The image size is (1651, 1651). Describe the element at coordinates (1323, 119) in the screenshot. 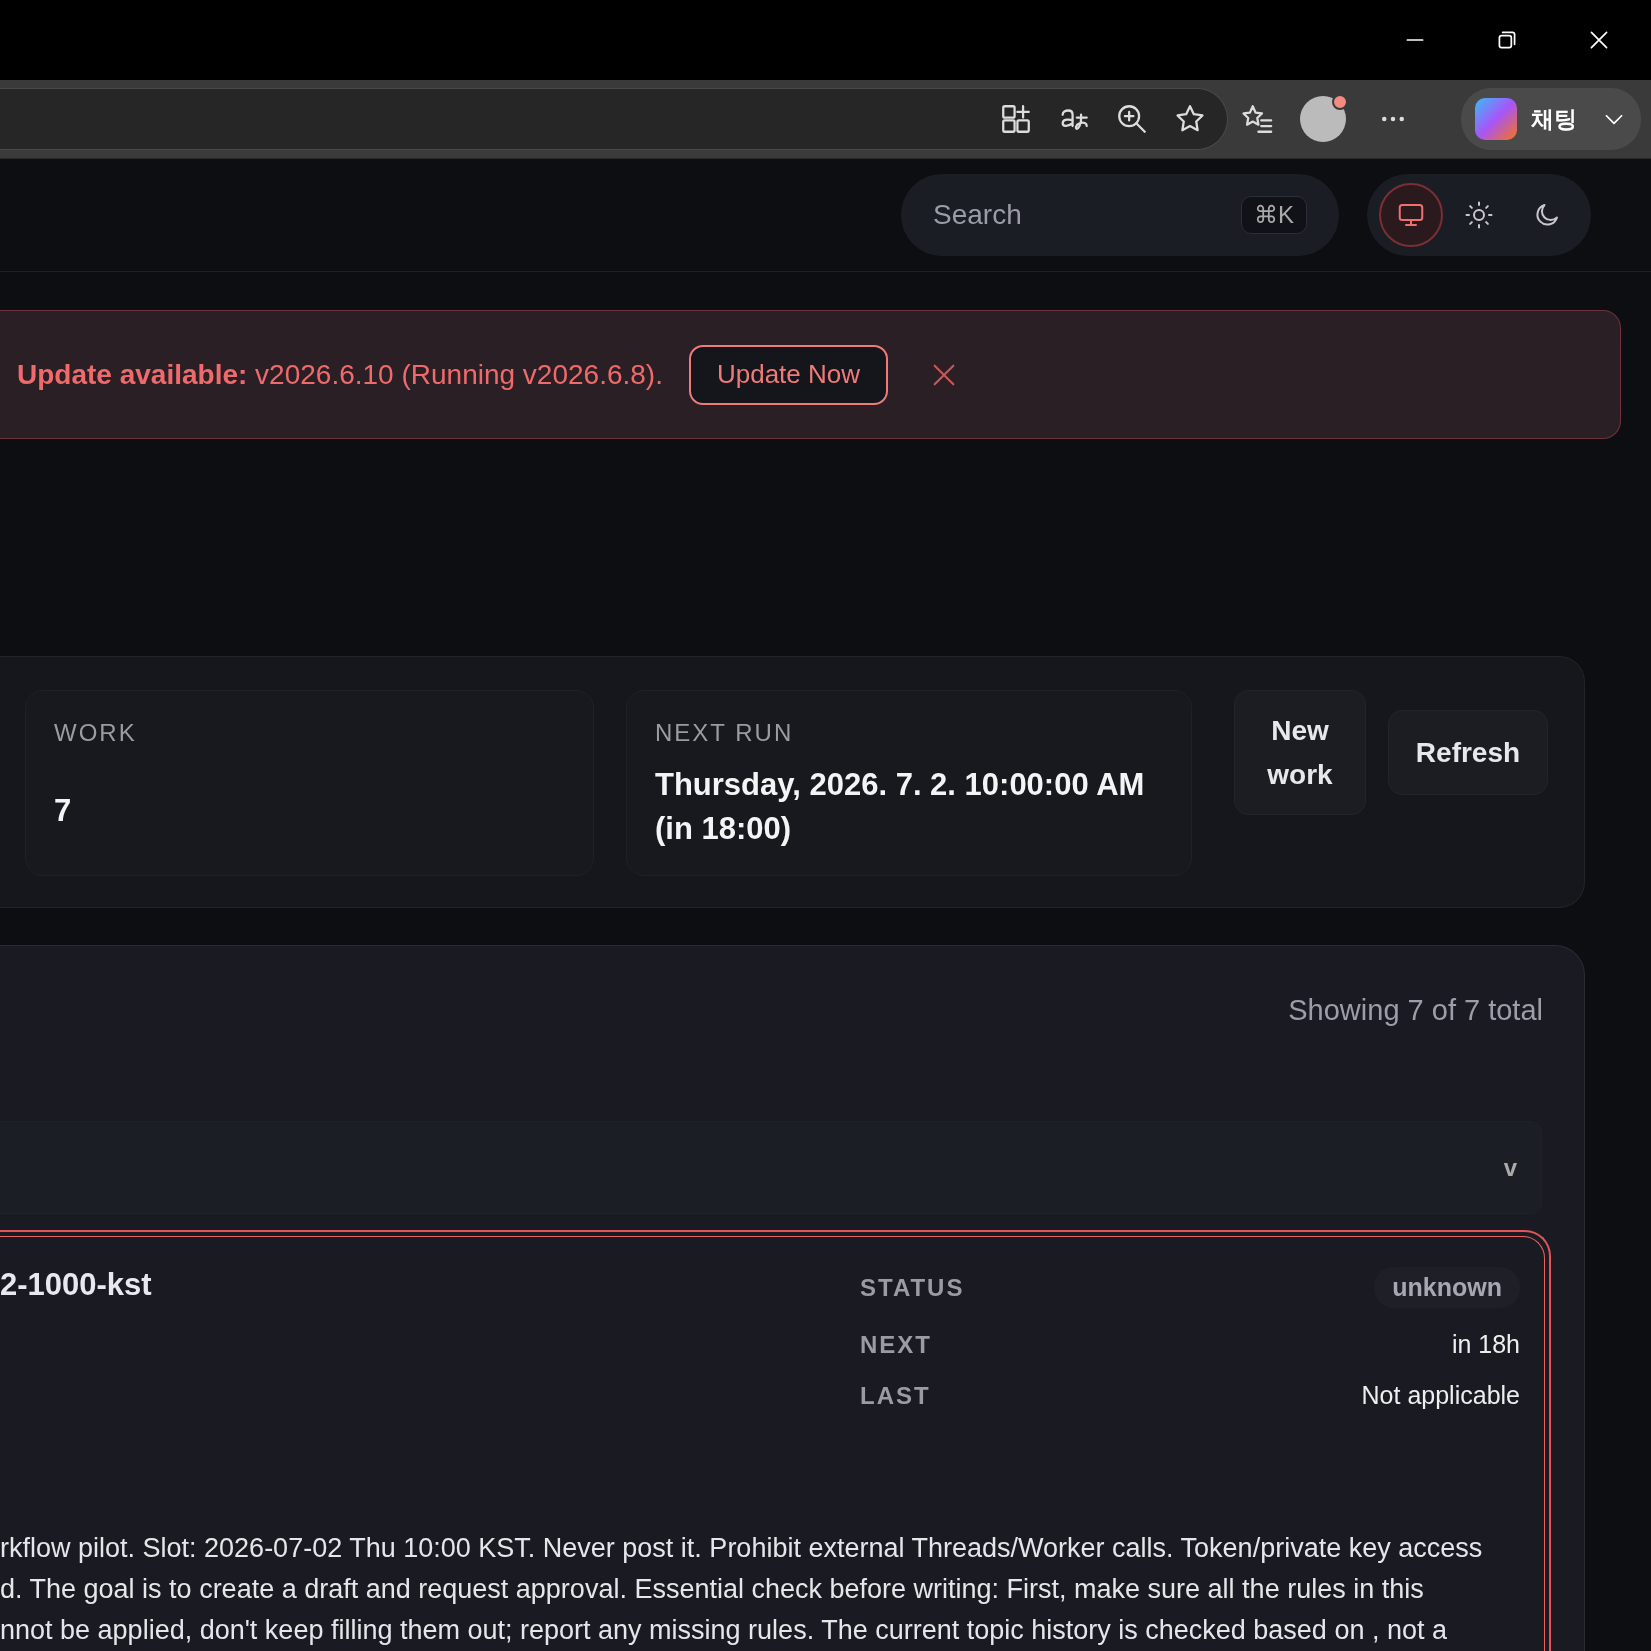

I see `profile-avatar` at that location.